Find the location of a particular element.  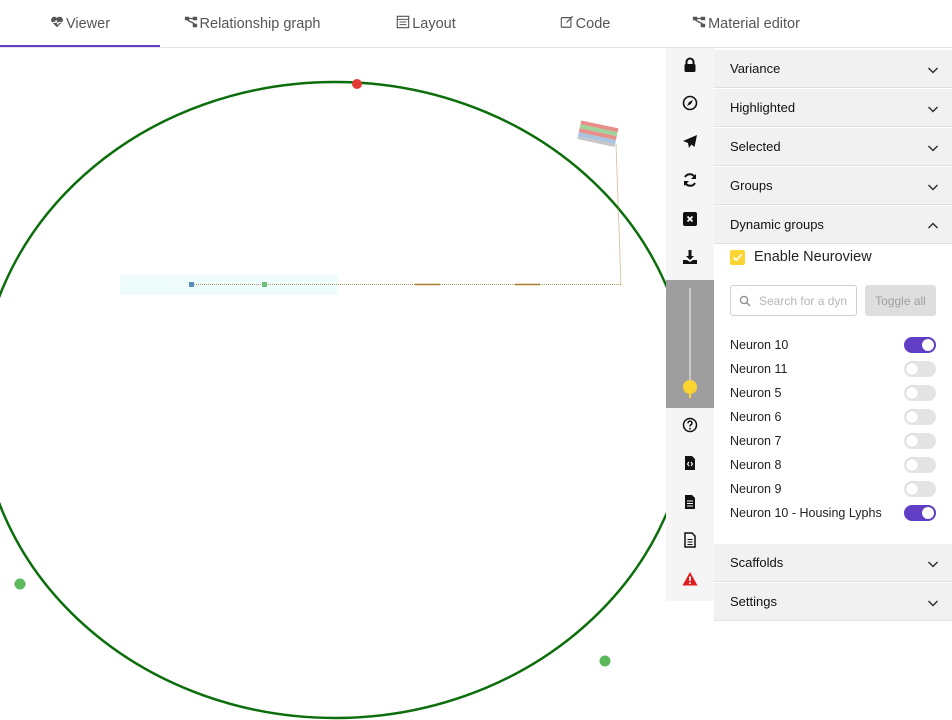

highlighted-section-header: Highlighted is located at coordinates (833, 108).